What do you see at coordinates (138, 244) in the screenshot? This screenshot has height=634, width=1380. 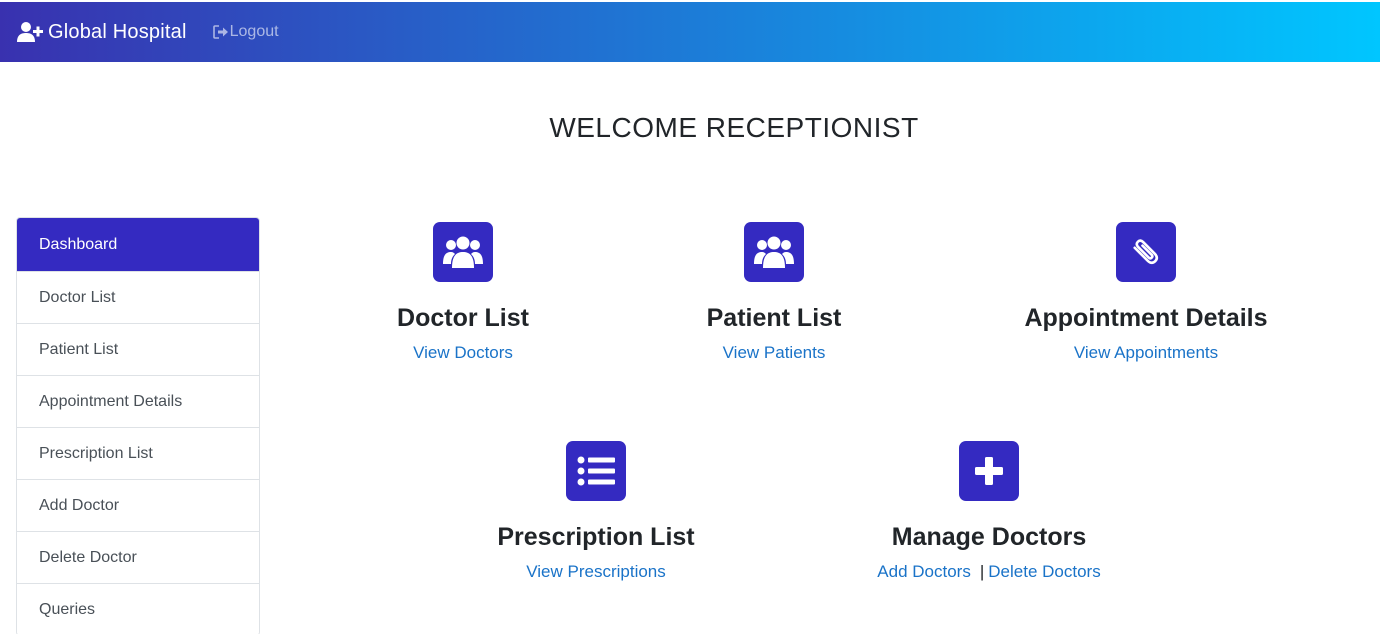 I see `sidebar-item-dashboard: Dashboard` at bounding box center [138, 244].